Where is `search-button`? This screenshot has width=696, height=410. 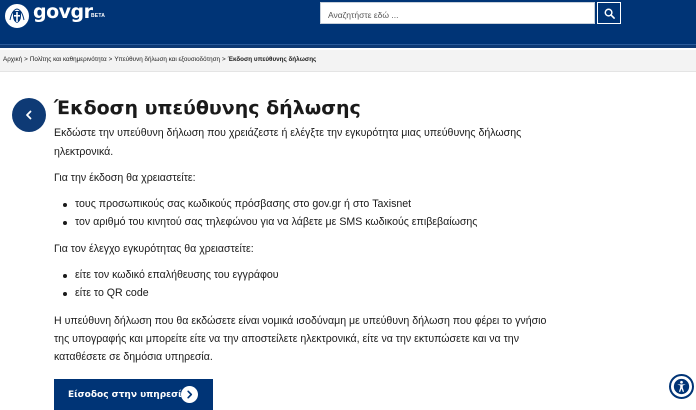 search-button is located at coordinates (609, 13).